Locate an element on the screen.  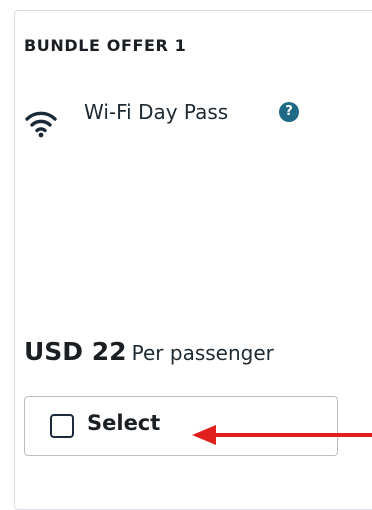
price-unit: Per passenger is located at coordinates (202, 353).